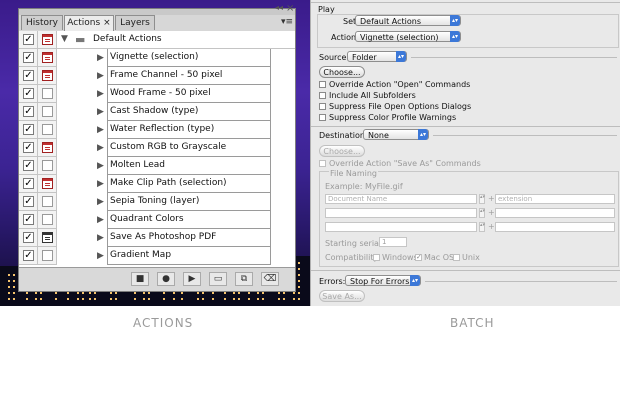 This screenshot has width=620, height=400. What do you see at coordinates (157, 58) in the screenshot?
I see `action-item-row: ✓ ▶ Vignette (selection)` at bounding box center [157, 58].